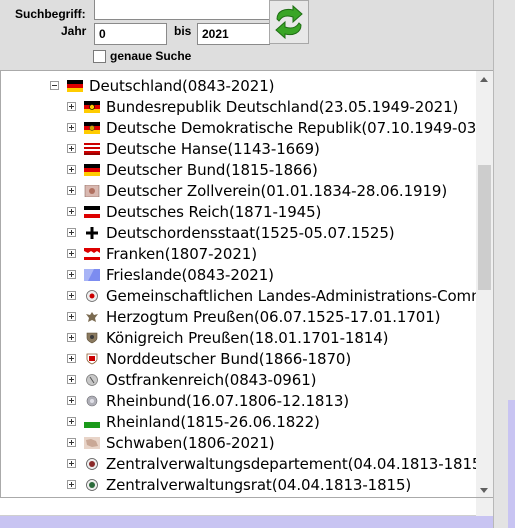  I want to click on emblem-zollverein-icon, so click(92, 190).